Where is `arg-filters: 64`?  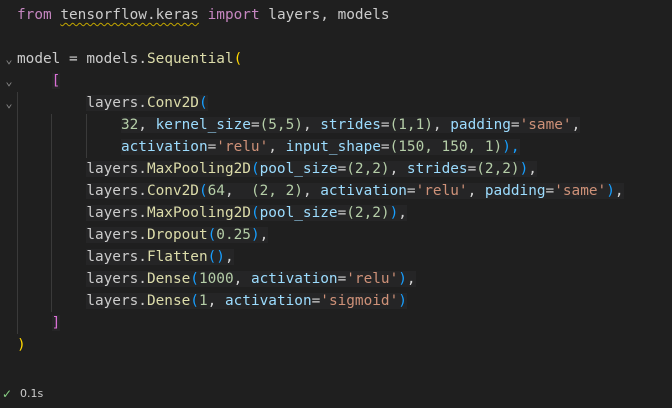 arg-filters: 64 is located at coordinates (216, 191).